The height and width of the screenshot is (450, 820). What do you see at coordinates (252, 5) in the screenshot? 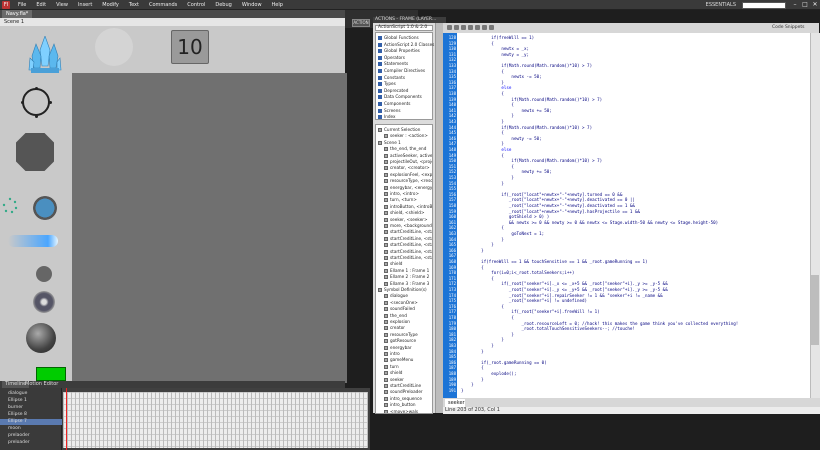
I see `menu-window: Window` at bounding box center [252, 5].